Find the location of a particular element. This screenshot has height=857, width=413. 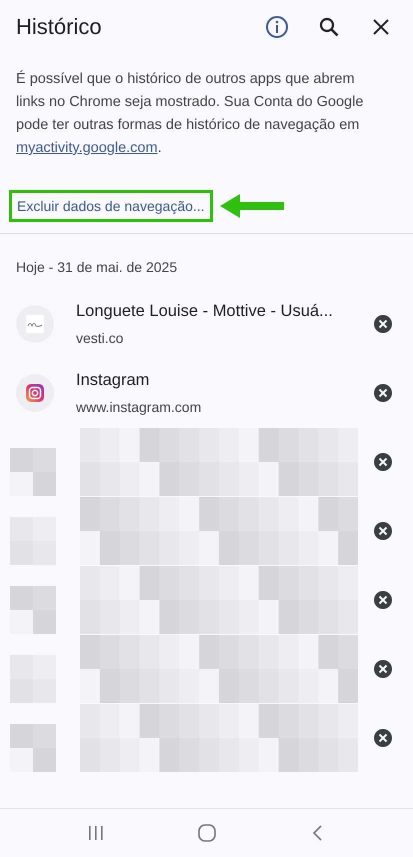

page-title: Histórico is located at coordinates (59, 27).